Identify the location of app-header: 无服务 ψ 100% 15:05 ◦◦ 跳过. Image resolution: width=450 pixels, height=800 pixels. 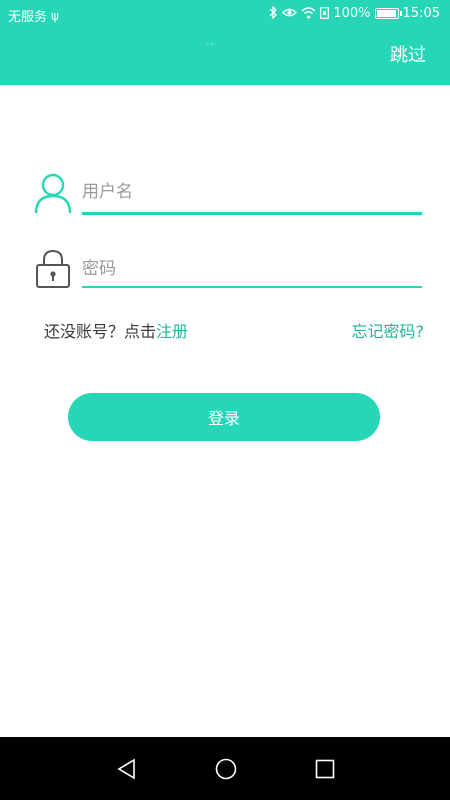
(225, 42).